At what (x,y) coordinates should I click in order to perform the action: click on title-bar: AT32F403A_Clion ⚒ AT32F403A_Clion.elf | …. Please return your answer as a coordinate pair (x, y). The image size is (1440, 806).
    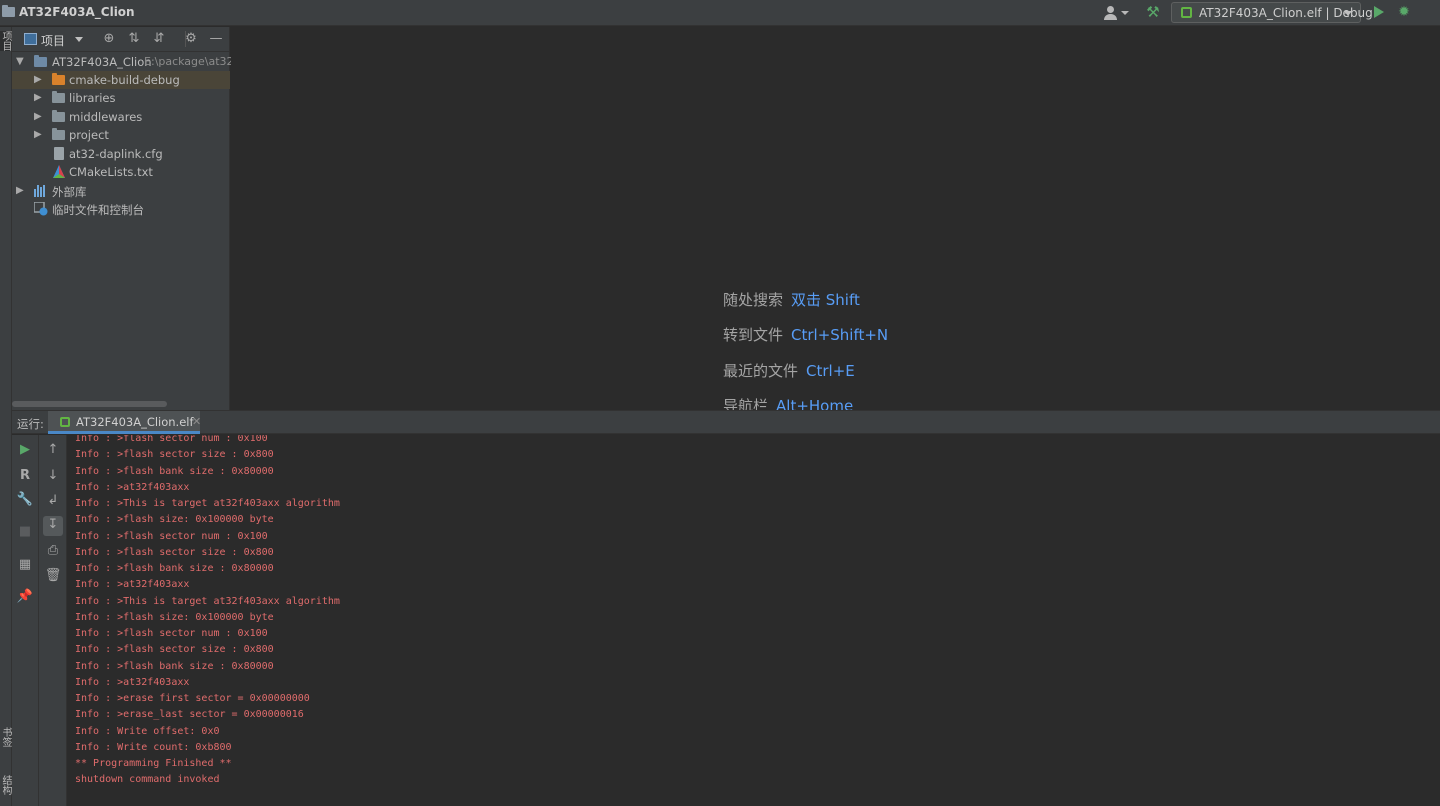
    Looking at the image, I should click on (720, 13).